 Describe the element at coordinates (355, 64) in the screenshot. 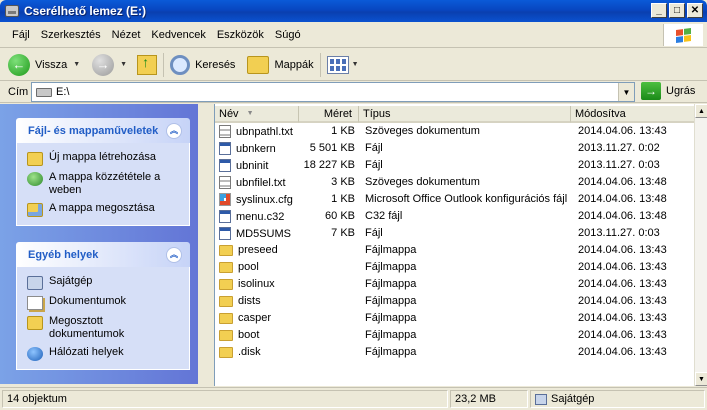

I see `views-dropdown-icon: ▼` at that location.